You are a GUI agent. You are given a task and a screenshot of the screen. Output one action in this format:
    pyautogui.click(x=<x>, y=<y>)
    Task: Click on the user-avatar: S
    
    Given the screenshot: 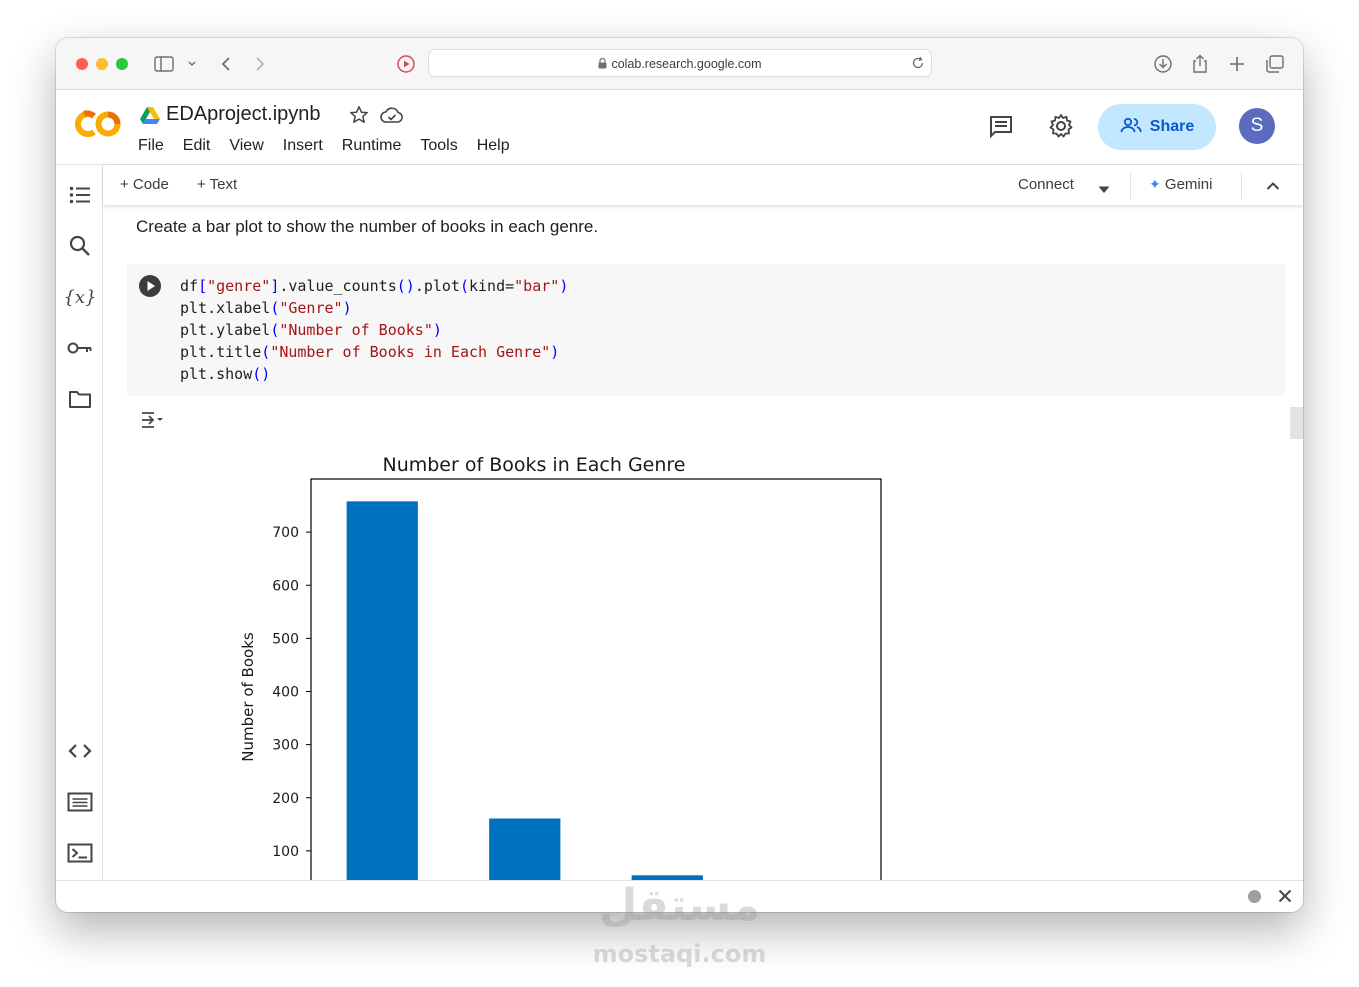 What is the action you would take?
    pyautogui.click(x=1257, y=126)
    